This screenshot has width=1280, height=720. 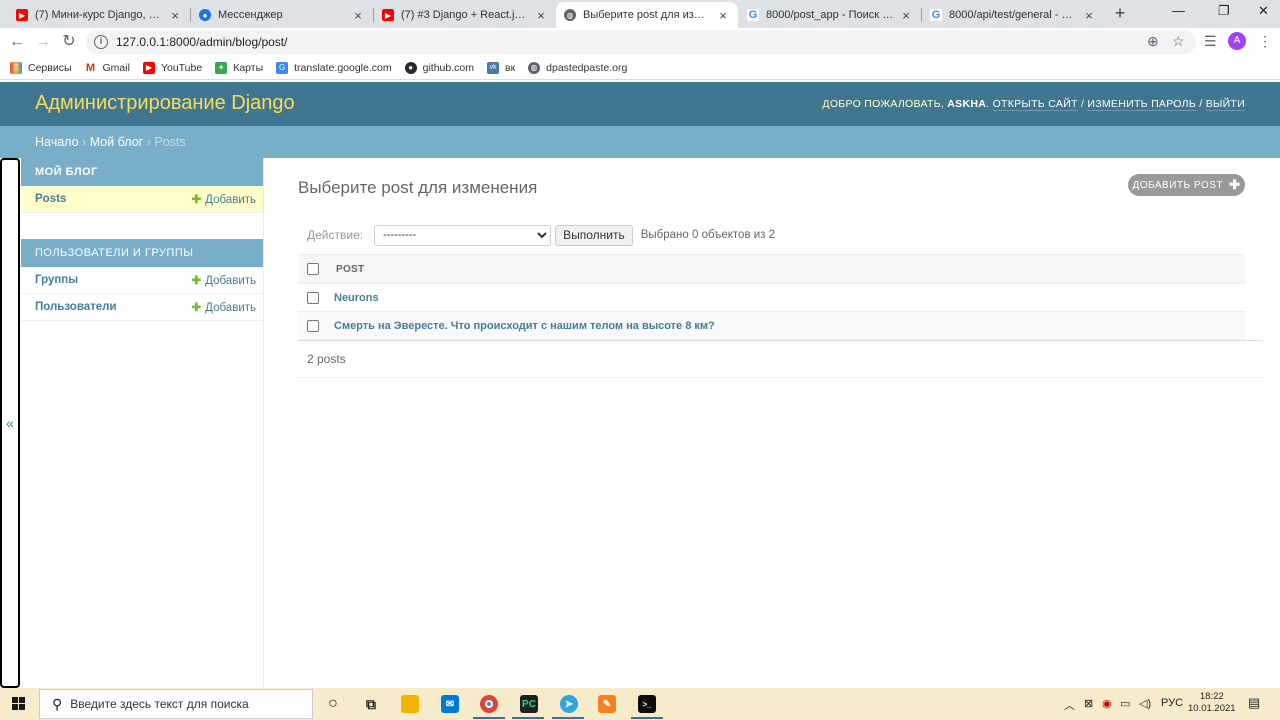 What do you see at coordinates (99, 15) in the screenshot?
I see `browser-tab: ▶ (7) Мини-курс Django, Часть 6 ×` at bounding box center [99, 15].